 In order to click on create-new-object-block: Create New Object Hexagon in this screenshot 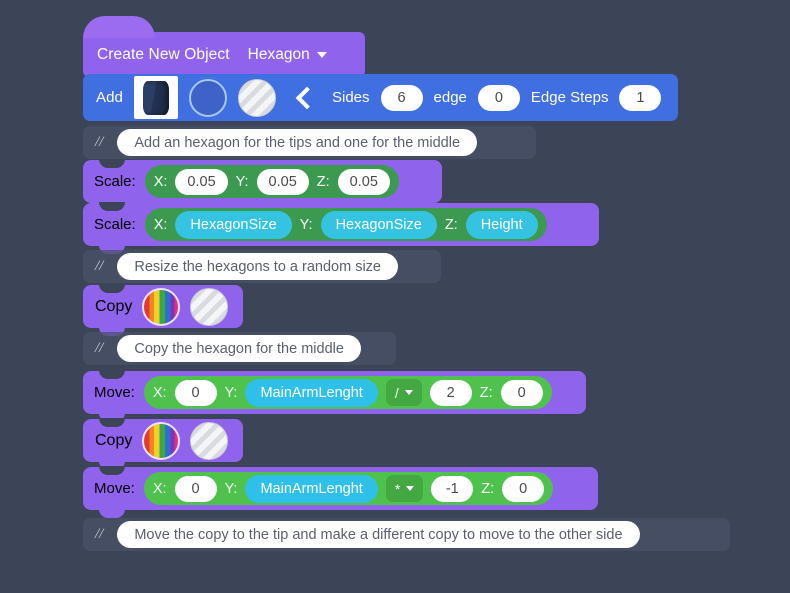, I will do `click(224, 50)`.